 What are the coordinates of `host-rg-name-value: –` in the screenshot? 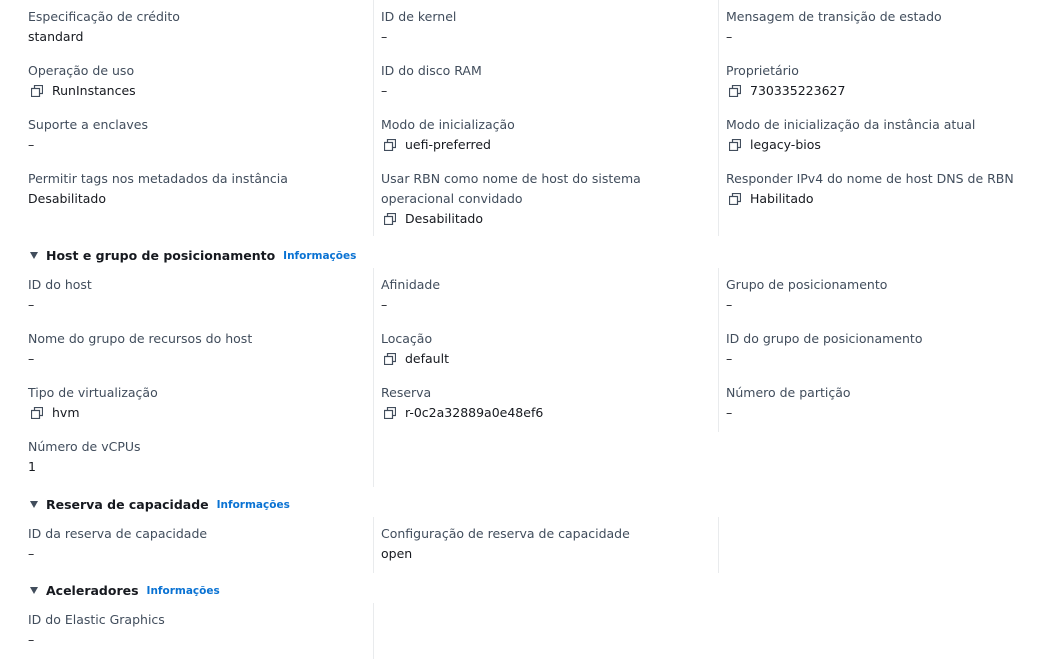 It's located at (31, 358).